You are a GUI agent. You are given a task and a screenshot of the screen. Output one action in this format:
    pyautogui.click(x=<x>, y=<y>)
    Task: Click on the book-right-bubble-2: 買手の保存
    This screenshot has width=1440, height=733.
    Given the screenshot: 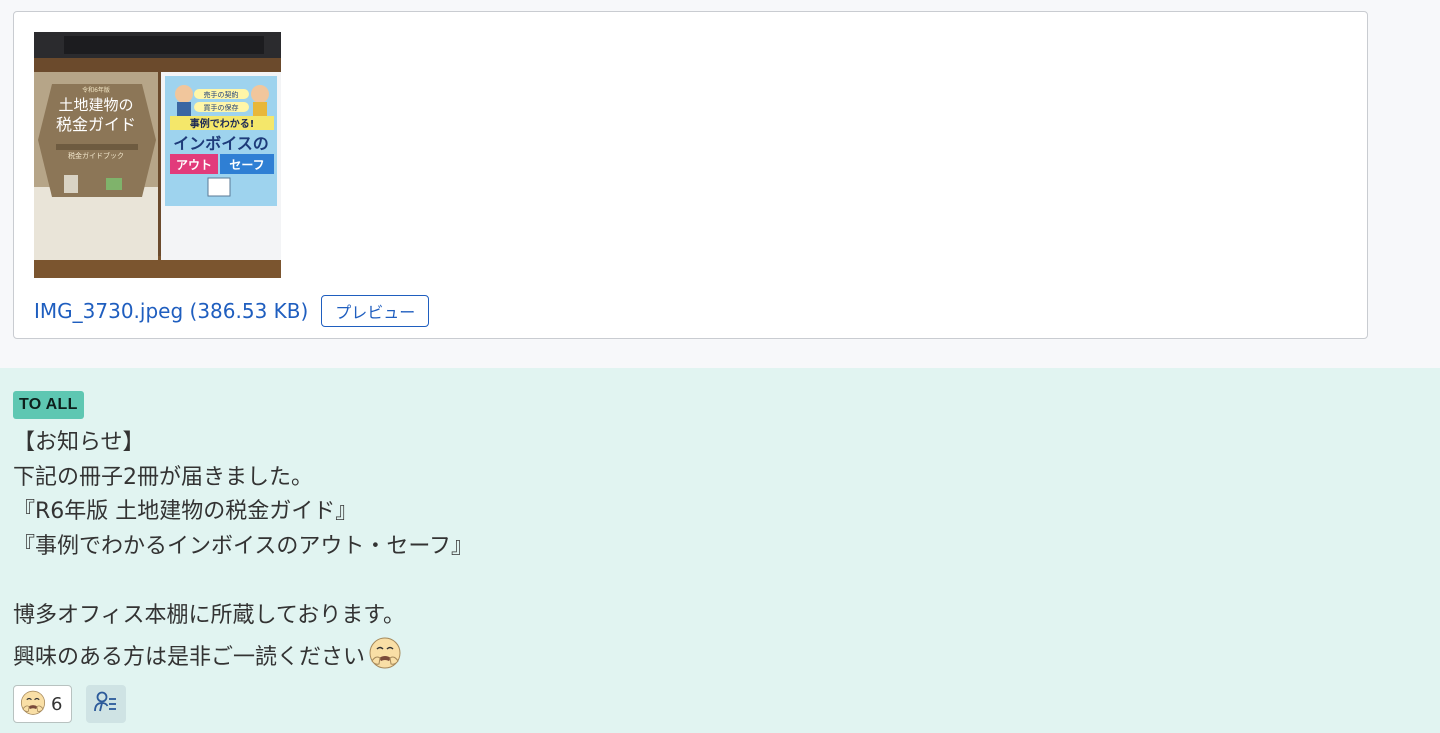 What is the action you would take?
    pyautogui.click(x=221, y=107)
    